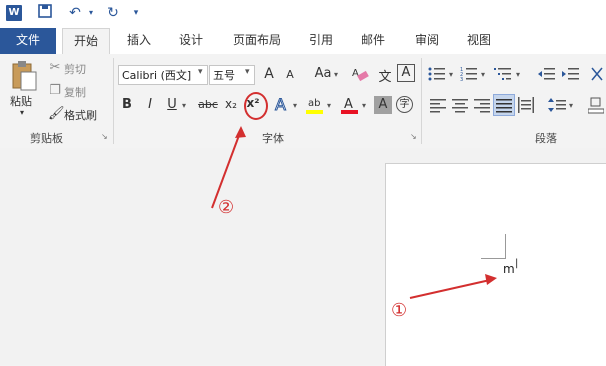 The image size is (606, 366). Describe the element at coordinates (226, 207) in the screenshot. I see `step-2-marker: ②` at that location.